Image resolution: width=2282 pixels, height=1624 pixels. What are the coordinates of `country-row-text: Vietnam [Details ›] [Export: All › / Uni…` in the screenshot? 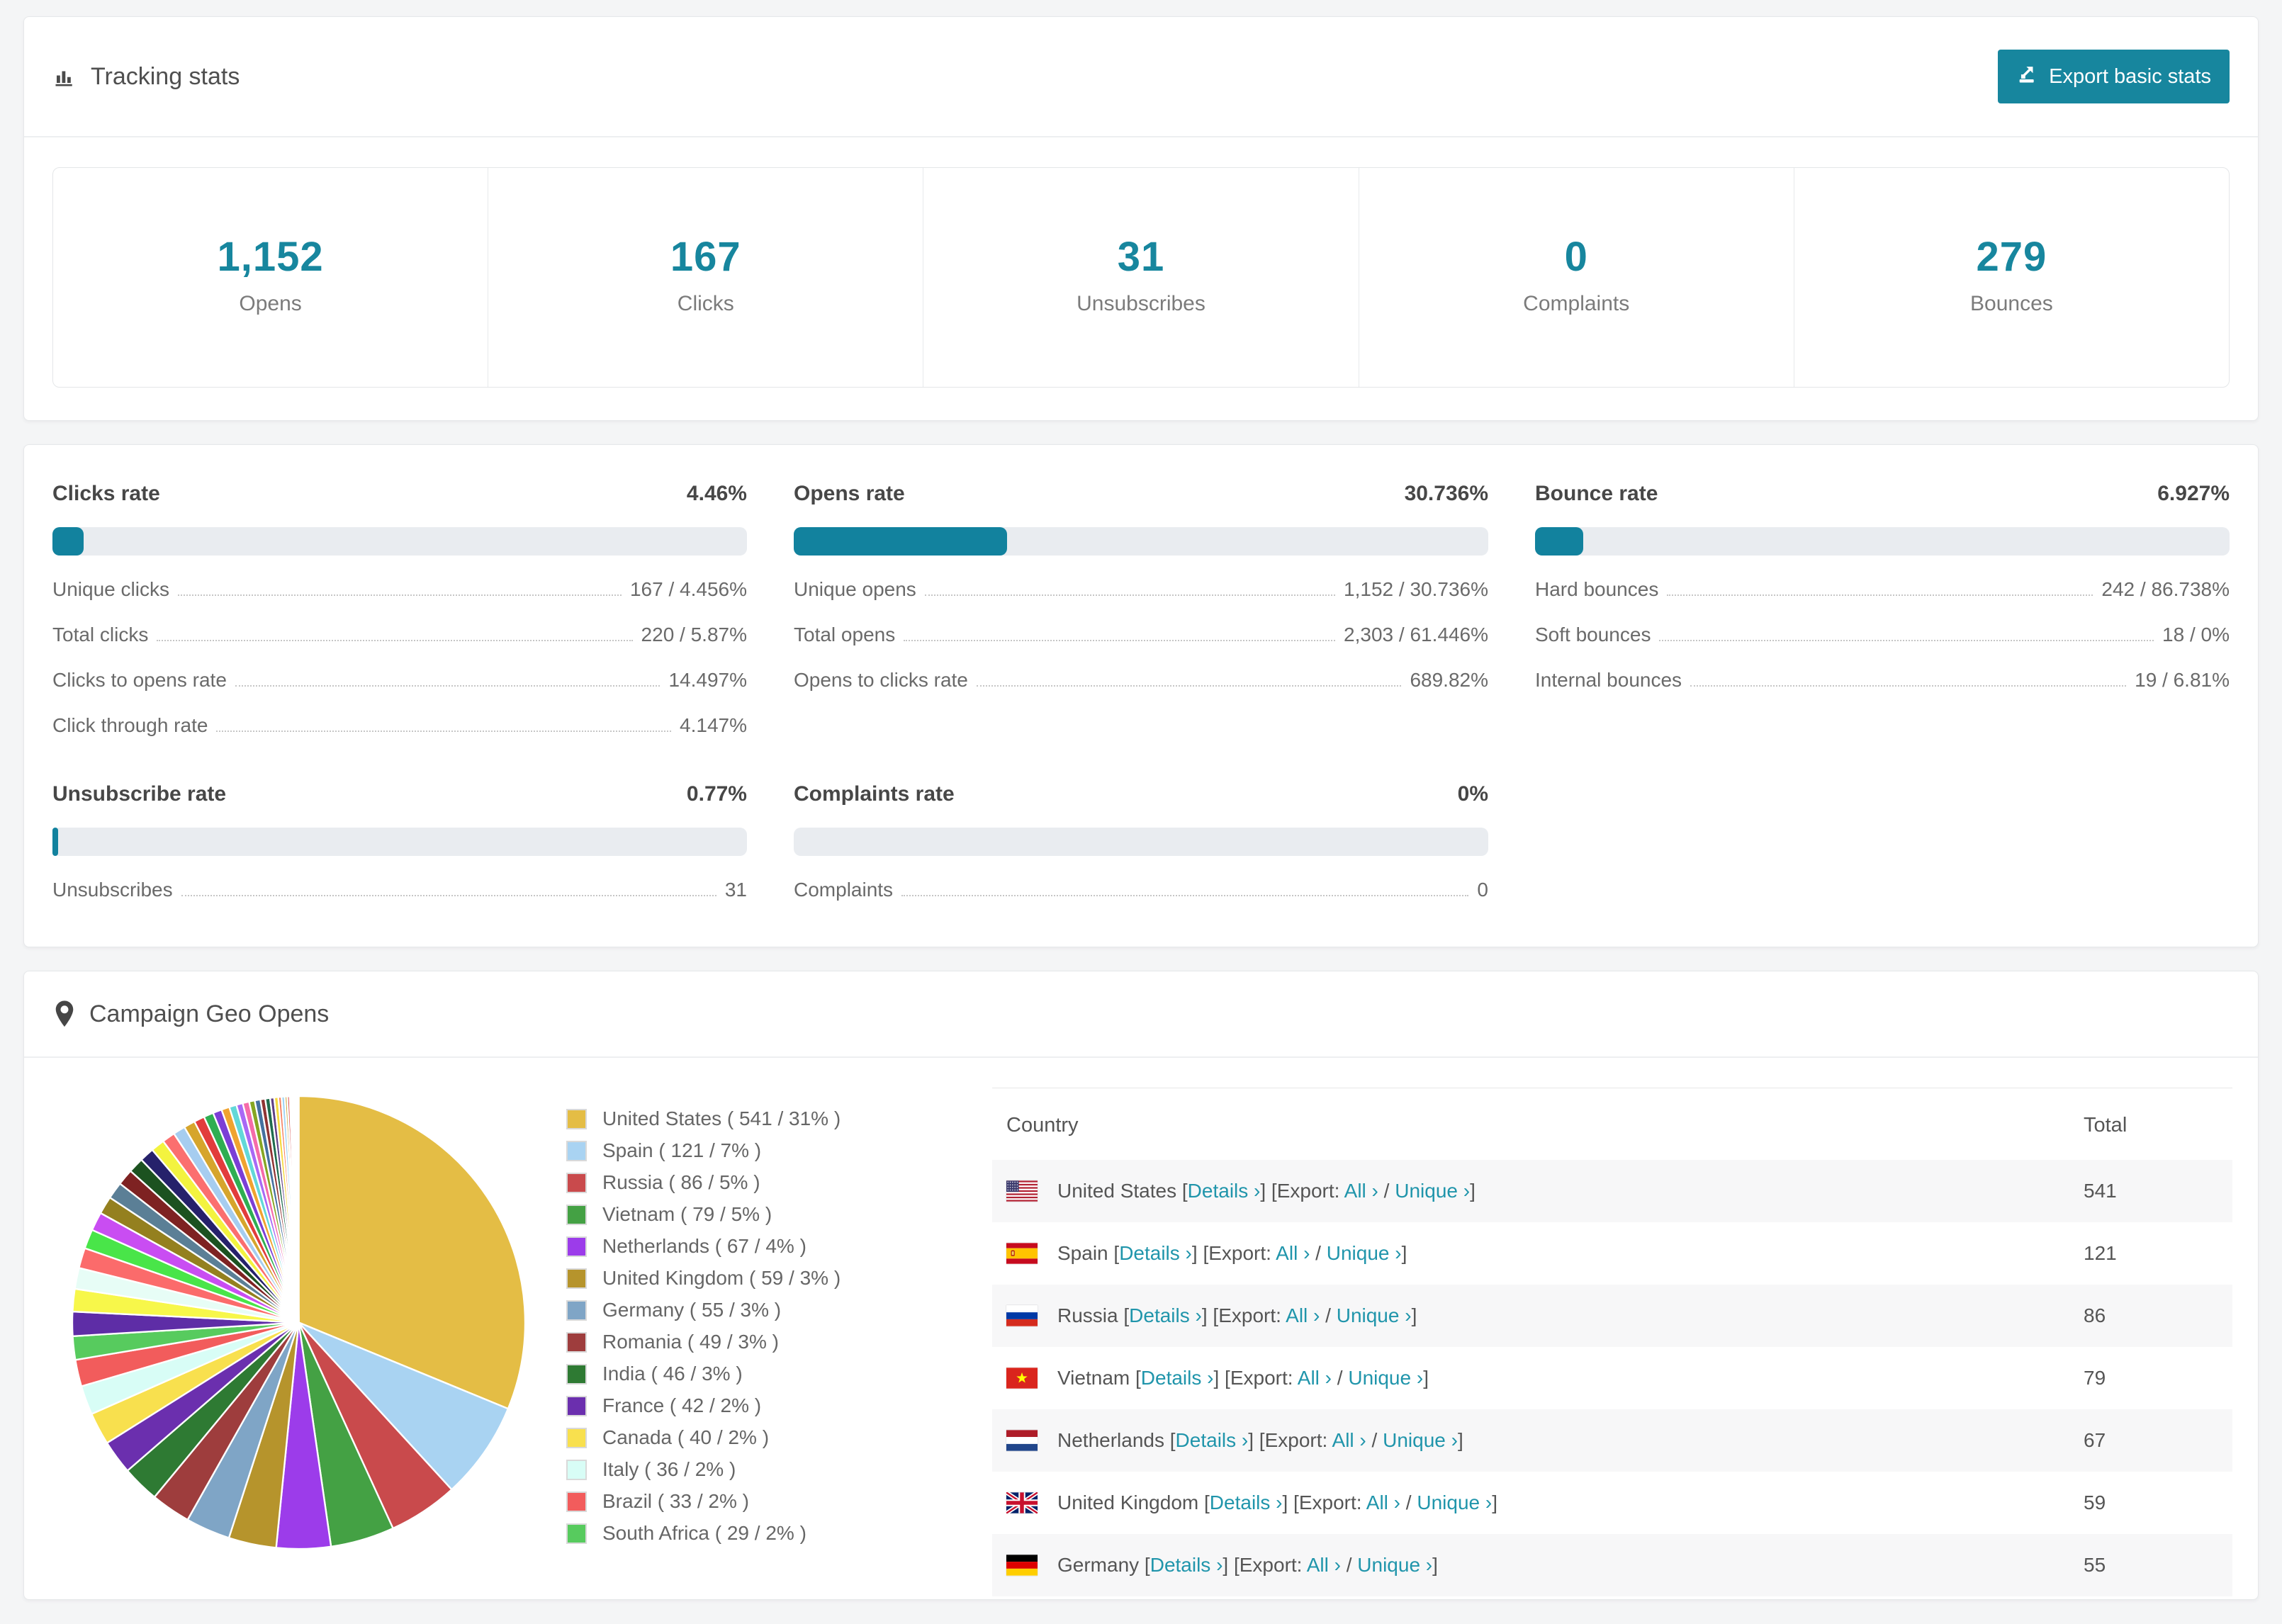 It's located at (1243, 1378).